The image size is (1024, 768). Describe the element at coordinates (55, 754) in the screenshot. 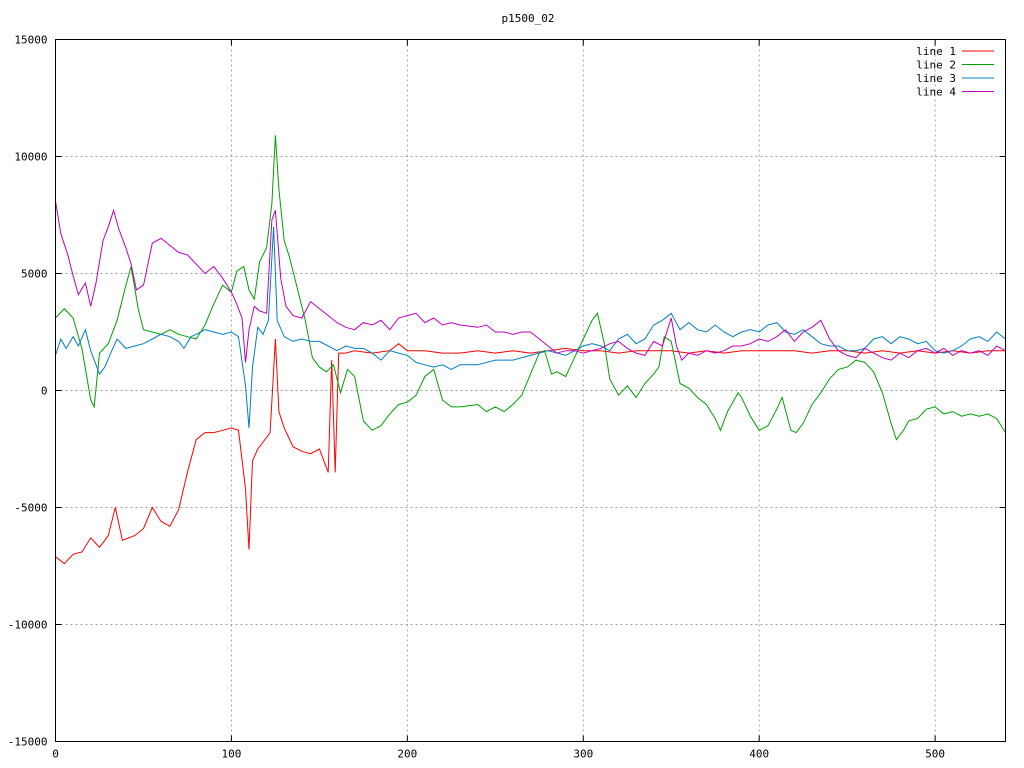

I see `x-tick-label: 0` at that location.